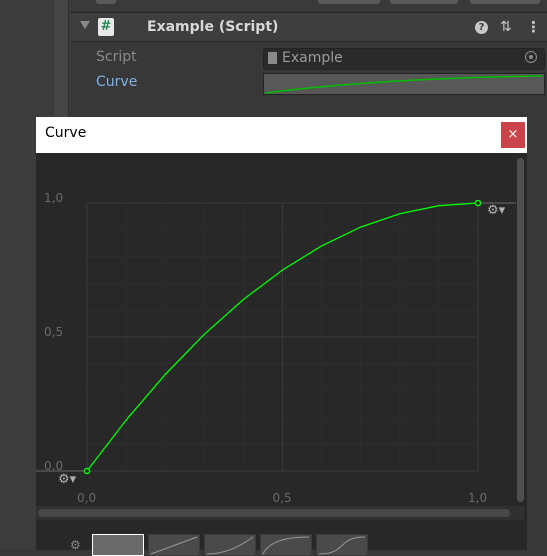 Image resolution: width=547 pixels, height=556 pixels. Describe the element at coordinates (533, 27) in the screenshot. I see `kebab-menu-icon: ⋮` at that location.